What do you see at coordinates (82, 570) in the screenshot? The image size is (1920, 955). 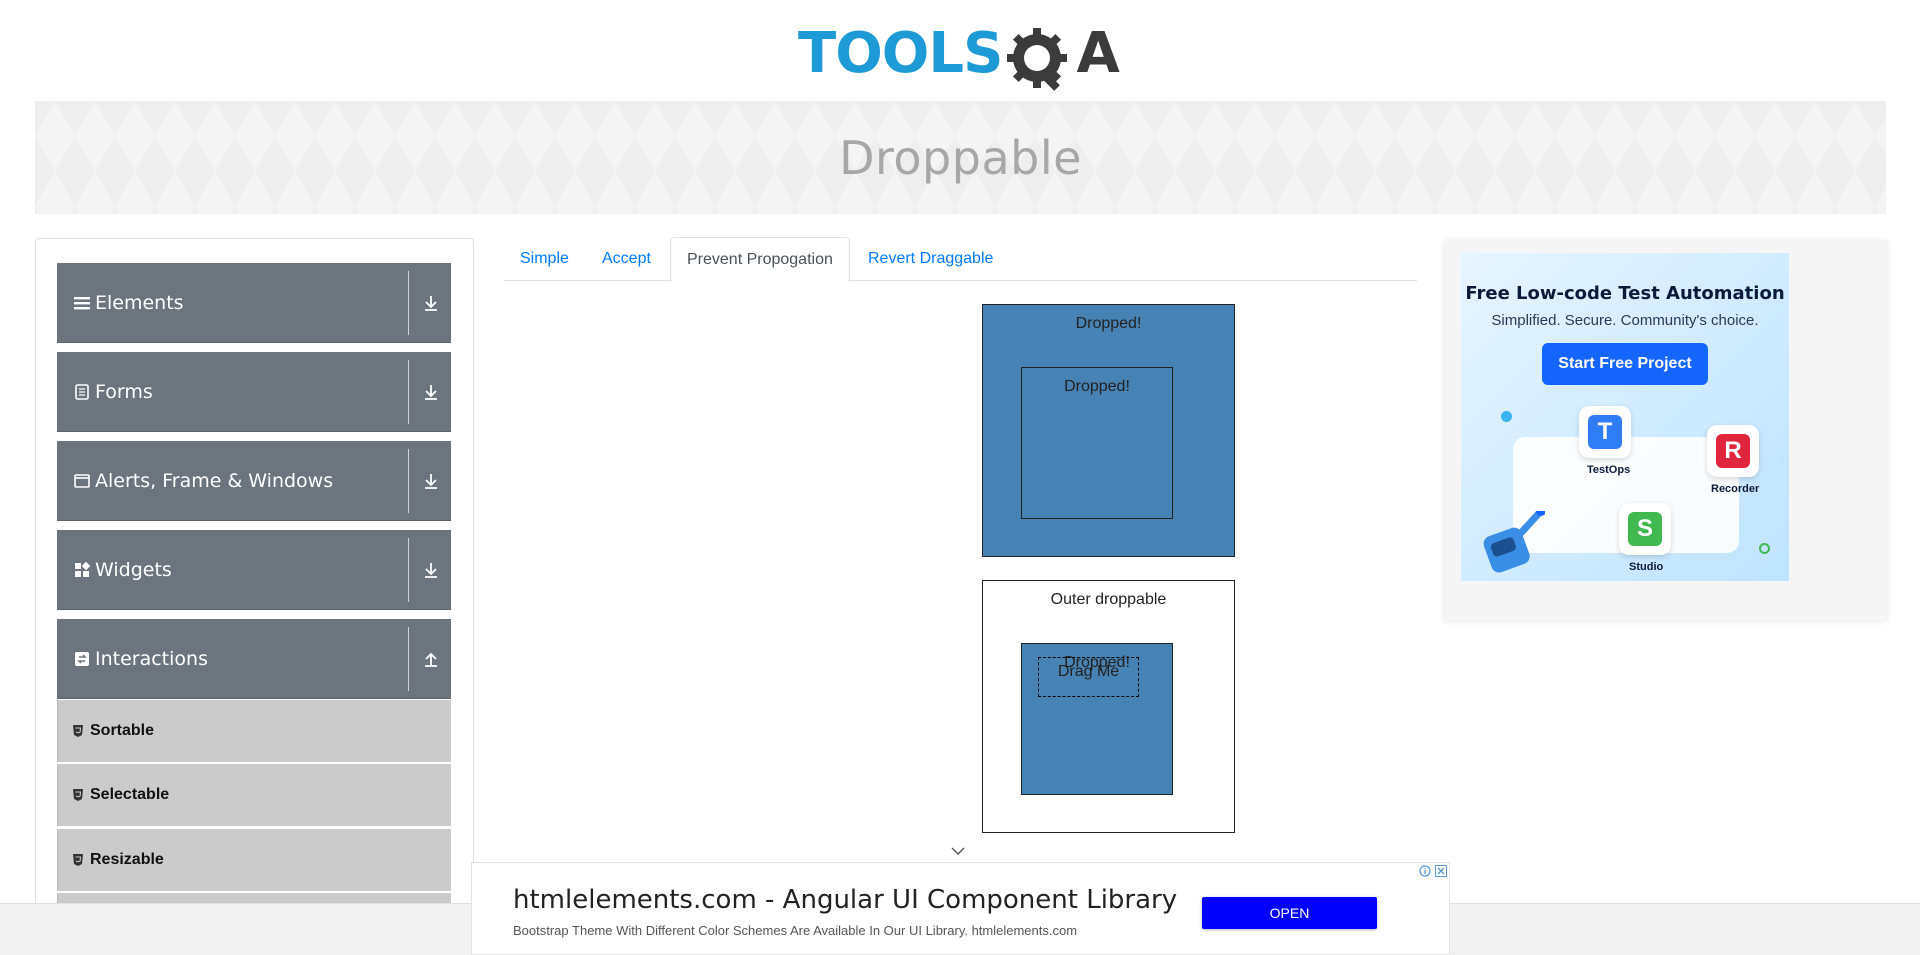 I see `widgets-icon` at bounding box center [82, 570].